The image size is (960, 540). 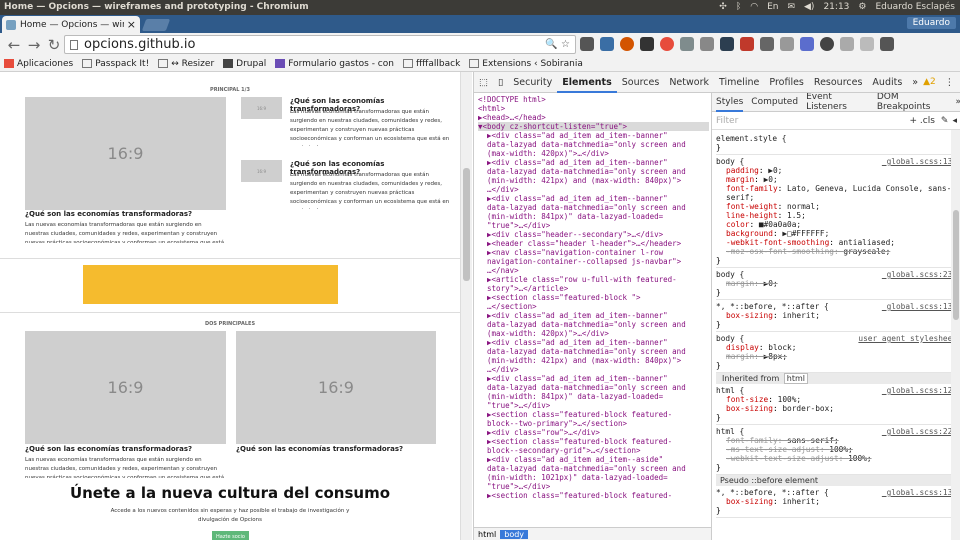 I want to click on property-name: display, so click(x=742, y=347).